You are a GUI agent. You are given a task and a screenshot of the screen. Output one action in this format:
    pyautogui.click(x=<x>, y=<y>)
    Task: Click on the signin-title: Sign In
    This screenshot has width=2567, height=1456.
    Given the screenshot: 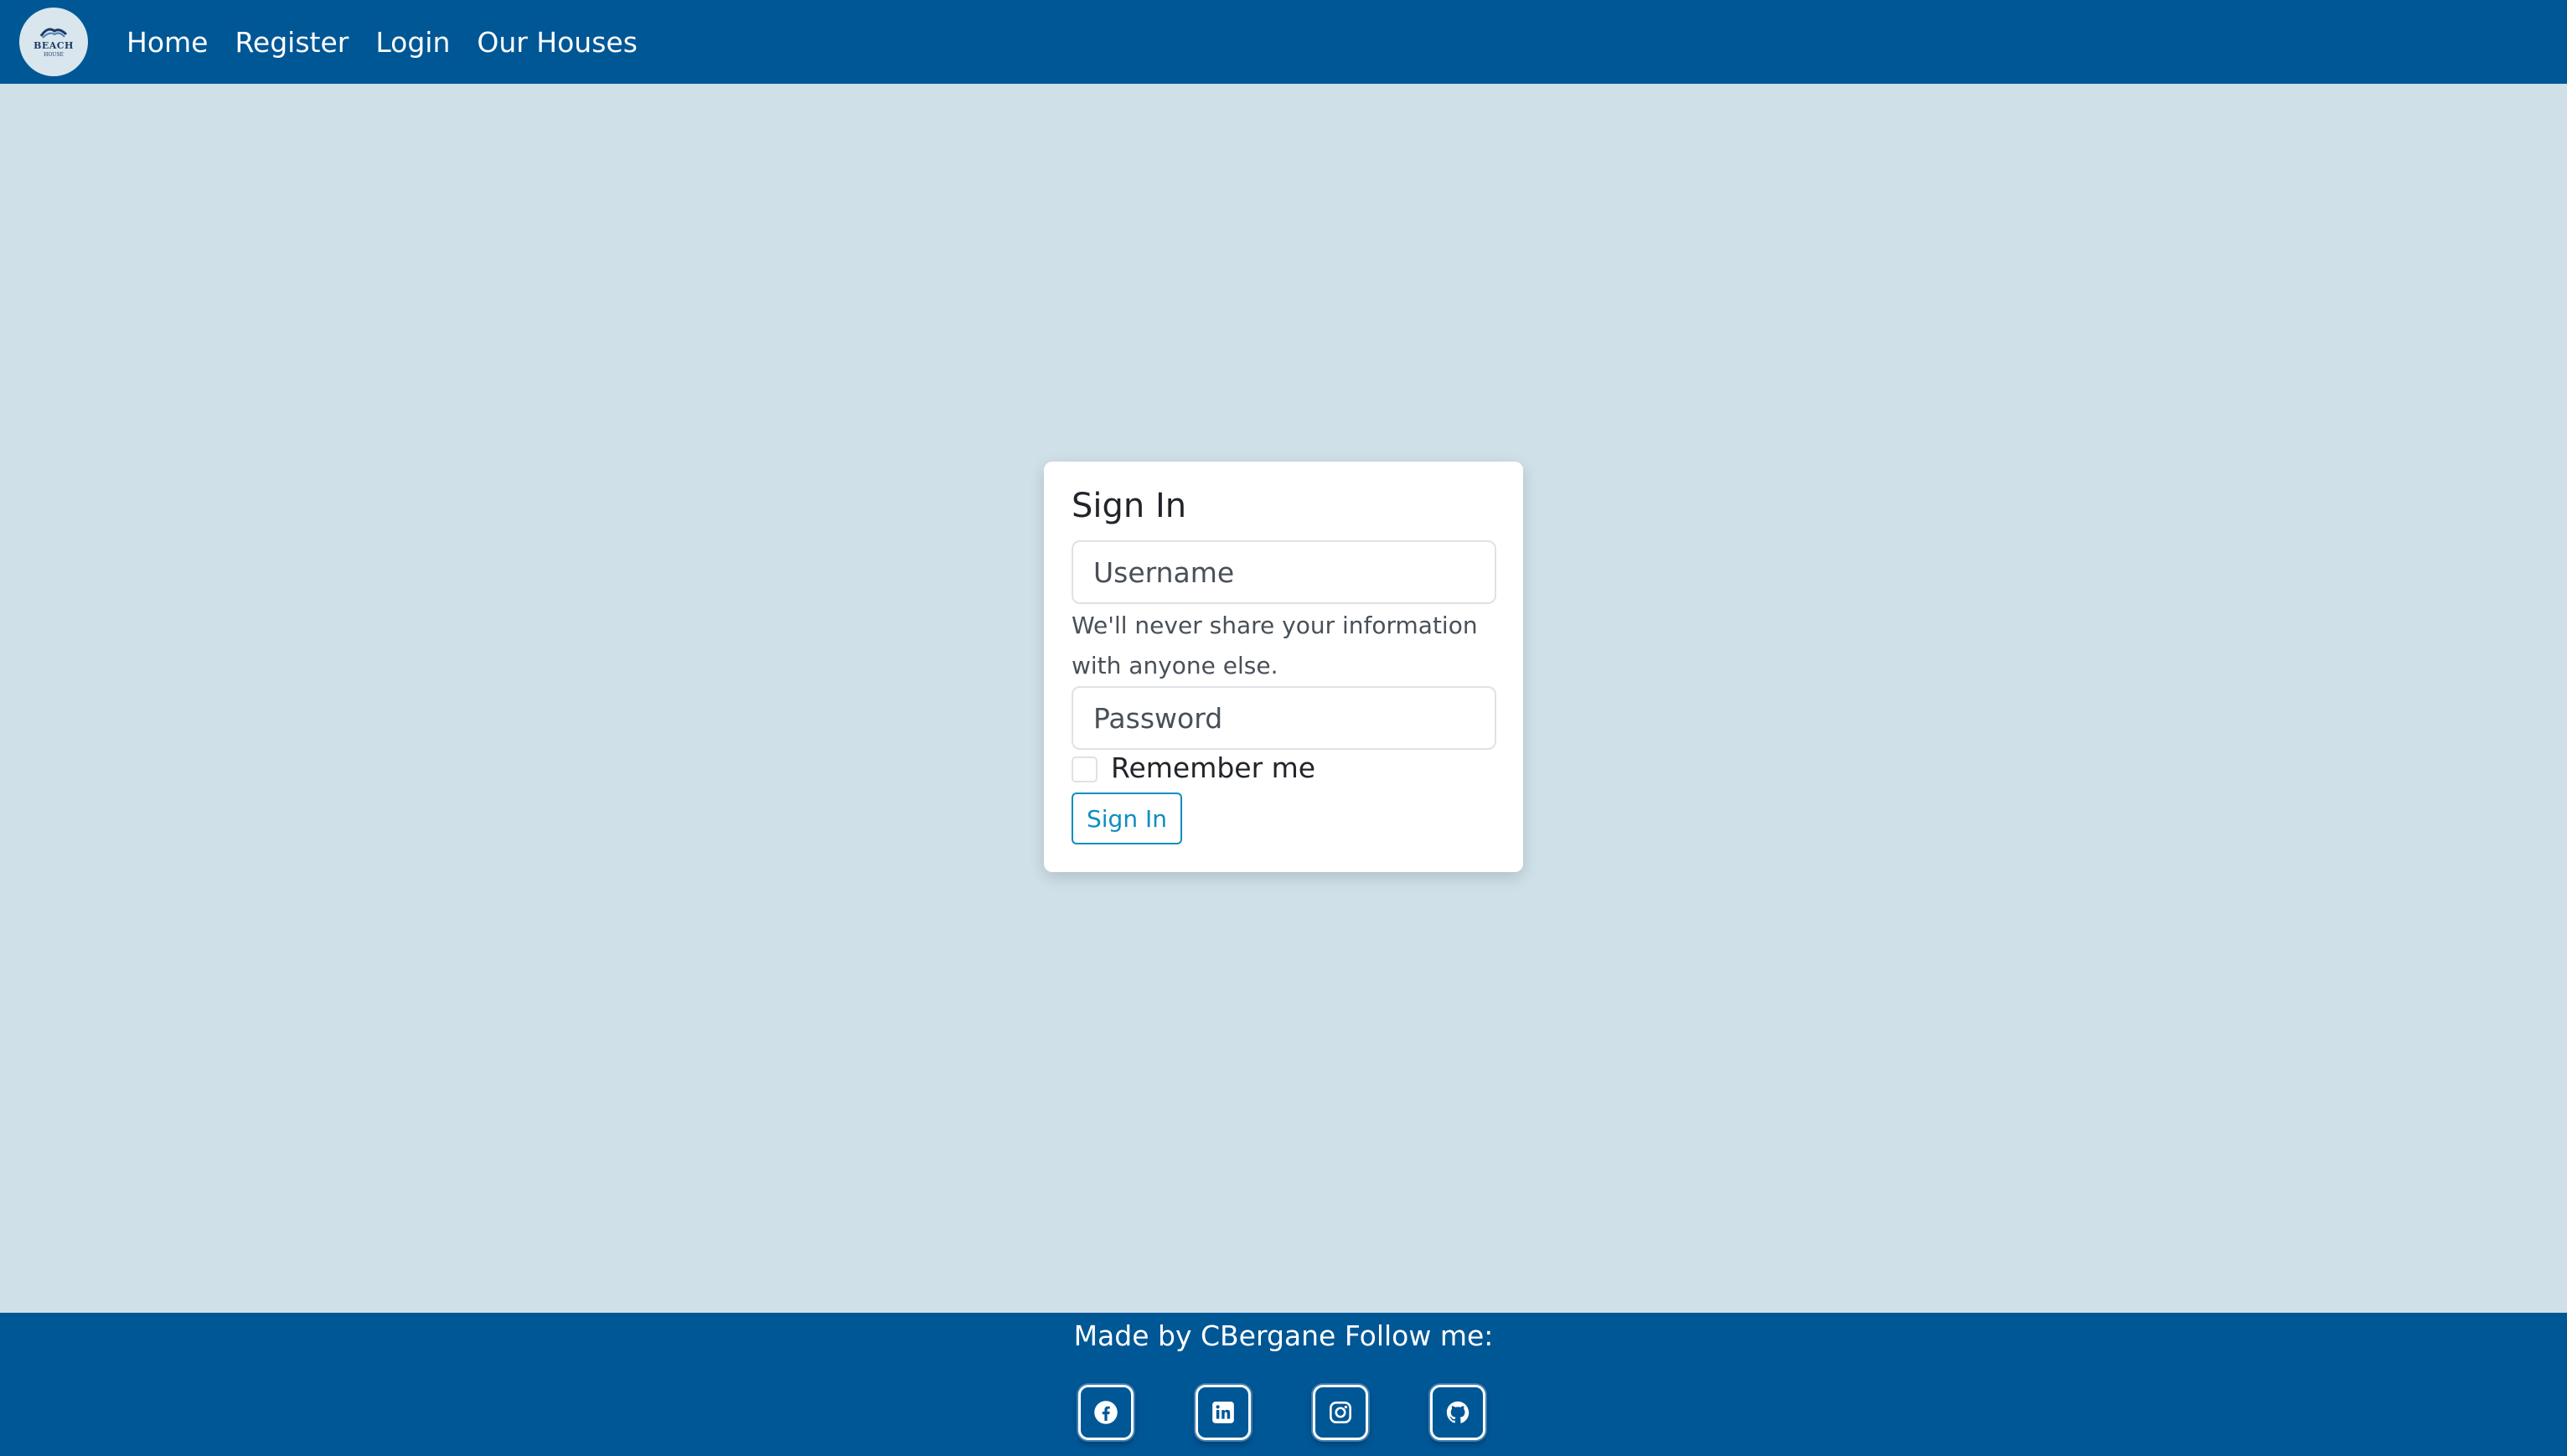 What is the action you would take?
    pyautogui.click(x=1129, y=506)
    